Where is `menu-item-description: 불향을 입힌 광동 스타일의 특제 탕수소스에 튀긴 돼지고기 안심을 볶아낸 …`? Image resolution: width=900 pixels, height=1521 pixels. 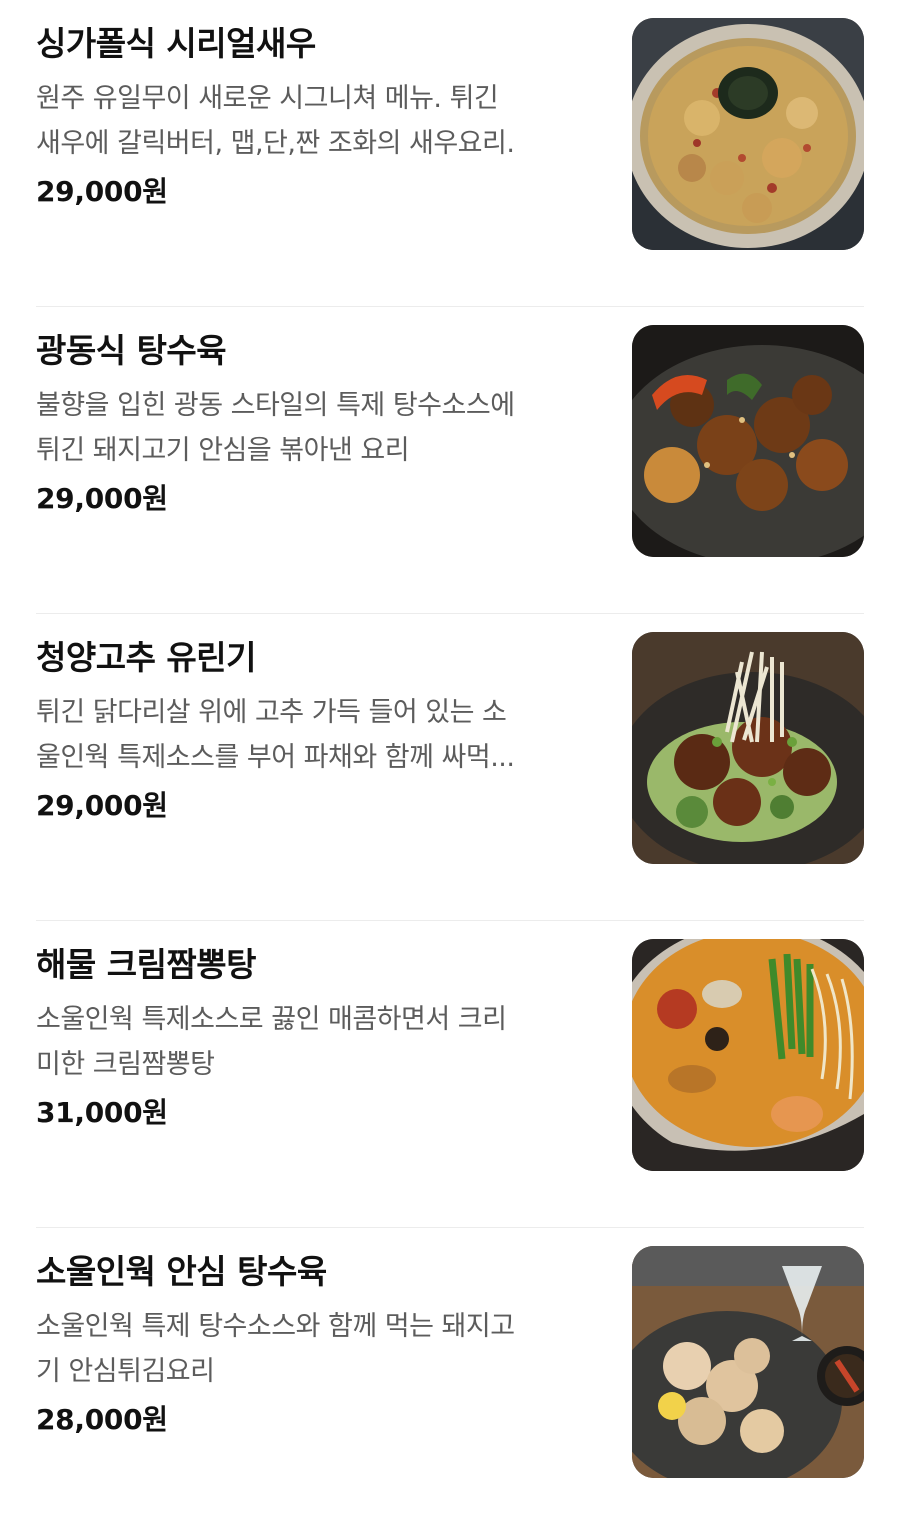
menu-item-description: 불향을 입힌 광동 스타일의 특제 탕수소스에 튀긴 돼지고기 안심을 볶아낸 … is located at coordinates (314, 428).